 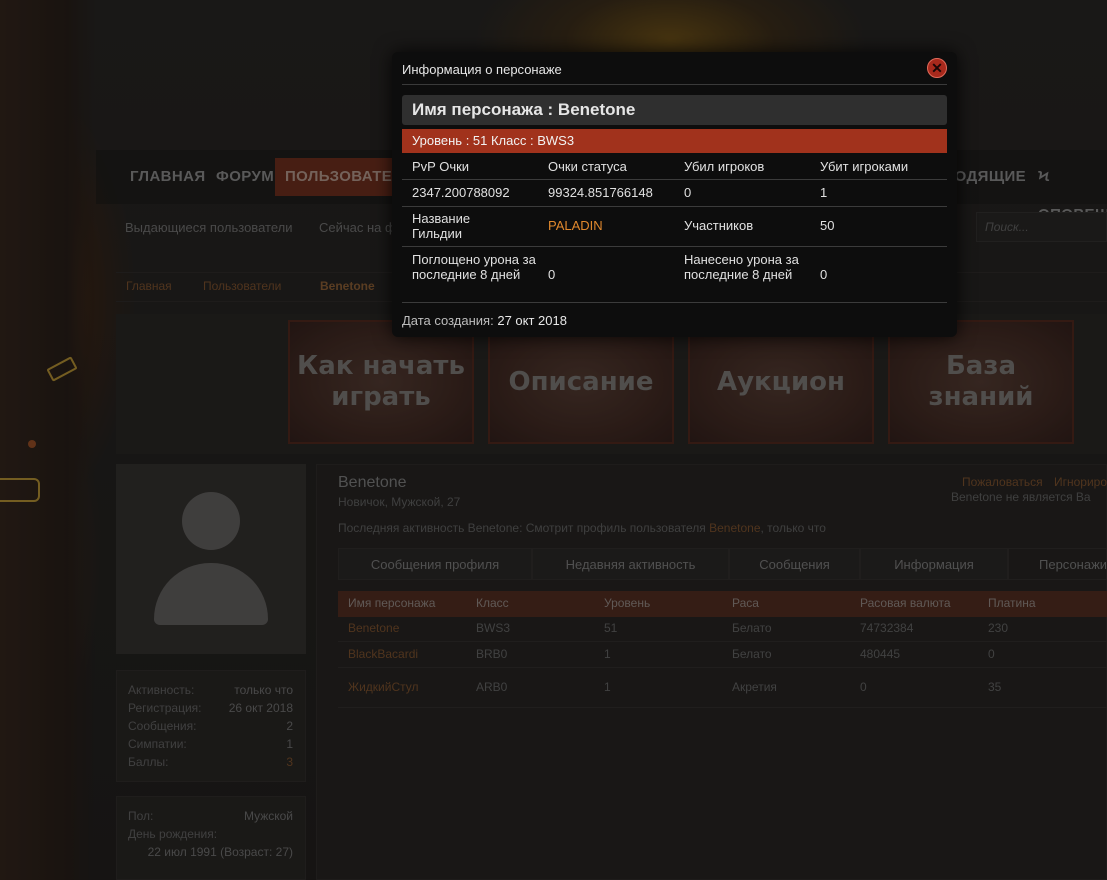 What do you see at coordinates (688, 192) in the screenshot?
I see `kills-value: 0` at bounding box center [688, 192].